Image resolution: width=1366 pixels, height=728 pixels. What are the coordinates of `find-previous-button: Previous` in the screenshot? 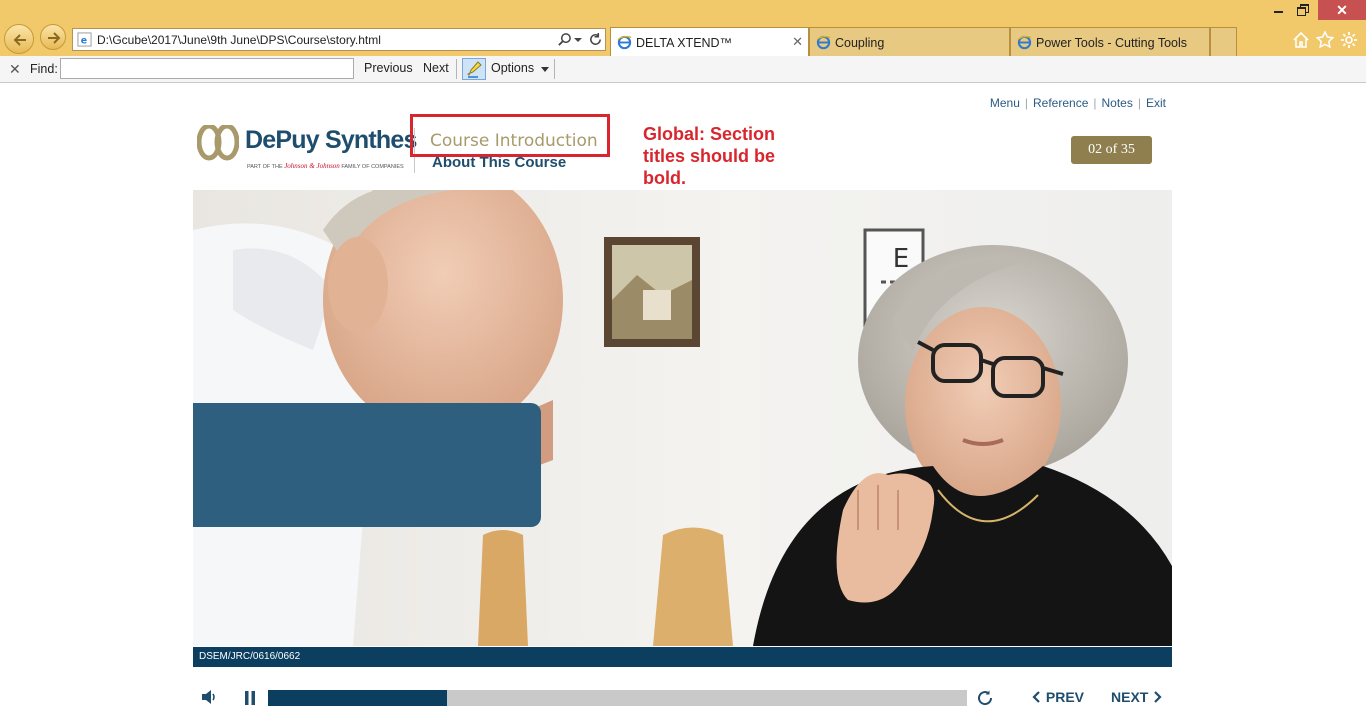 It's located at (388, 68).